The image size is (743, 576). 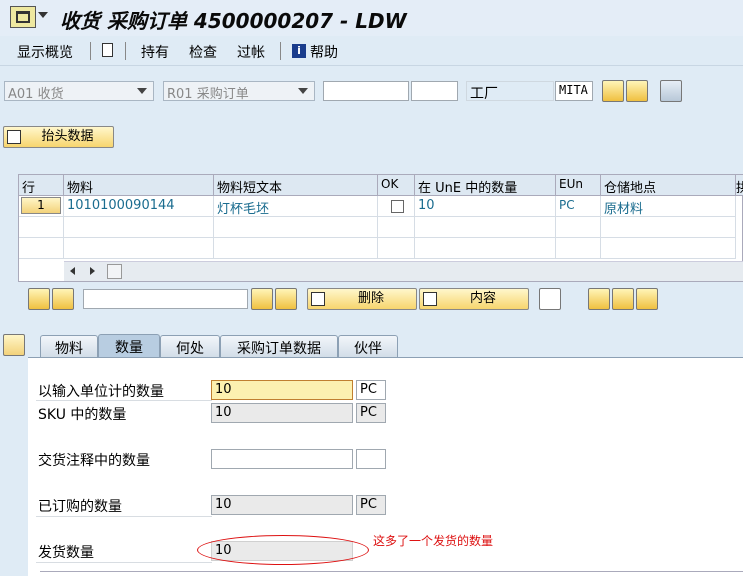 I want to click on cell-qty: 10, so click(x=485, y=206).